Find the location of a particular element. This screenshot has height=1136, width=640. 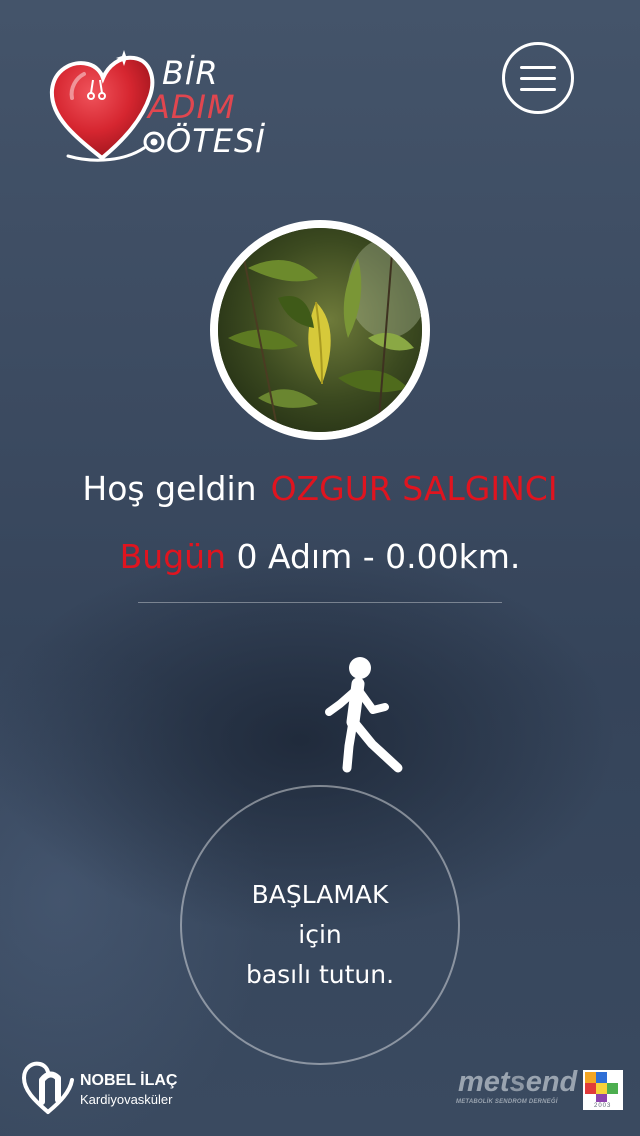

metsend-logo: metsend METABOLİK SENDROM DERNEĞİ 2003 is located at coordinates (540, 1090).